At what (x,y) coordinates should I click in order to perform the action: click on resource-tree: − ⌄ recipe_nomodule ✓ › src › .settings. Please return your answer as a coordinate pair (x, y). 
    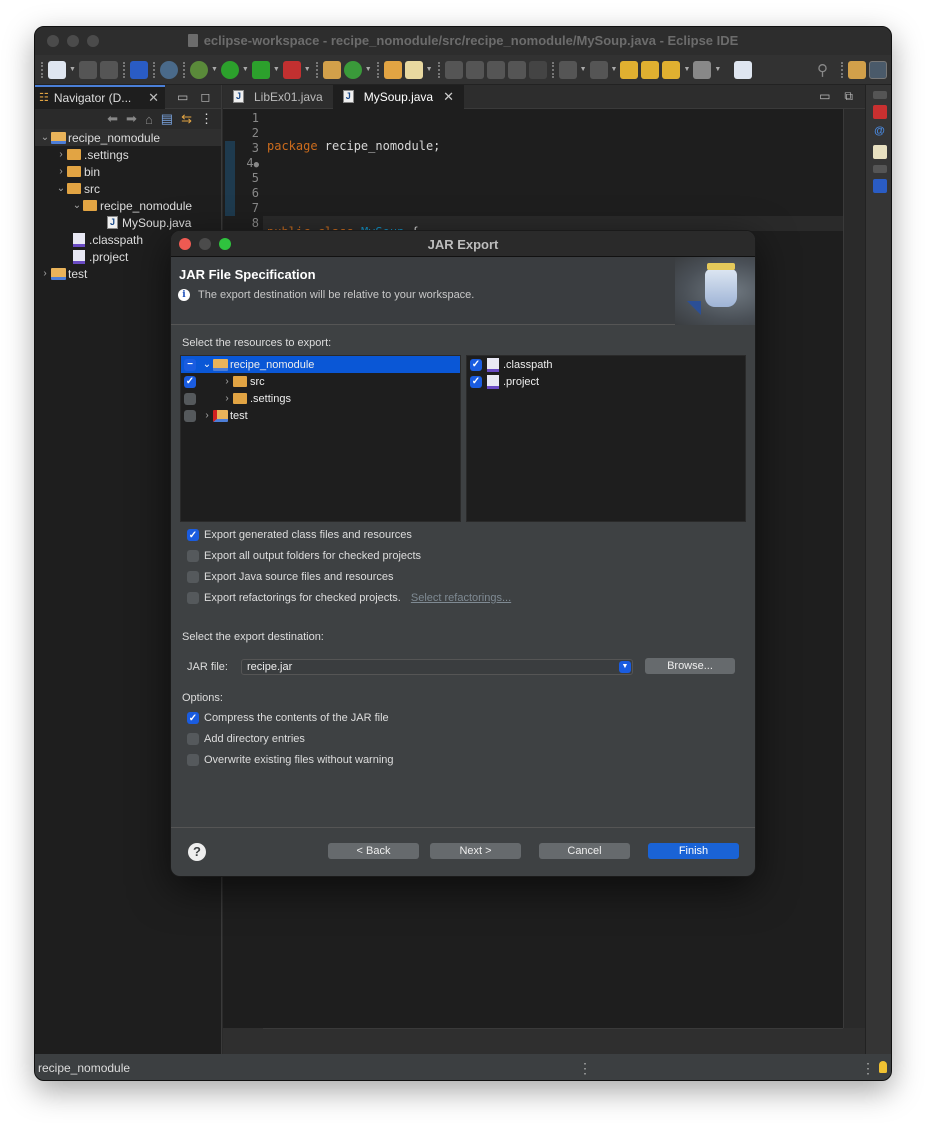
    Looking at the image, I should click on (320, 438).